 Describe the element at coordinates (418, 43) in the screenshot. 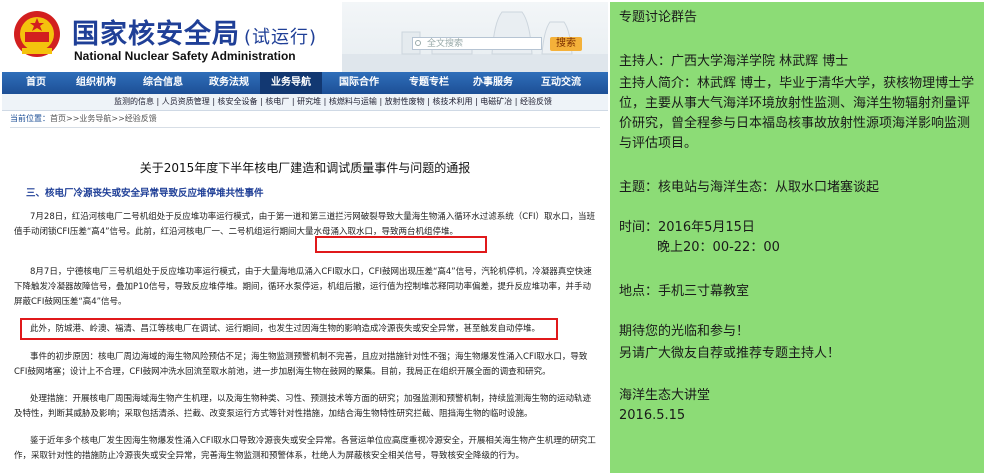

I see `search-icon` at that location.